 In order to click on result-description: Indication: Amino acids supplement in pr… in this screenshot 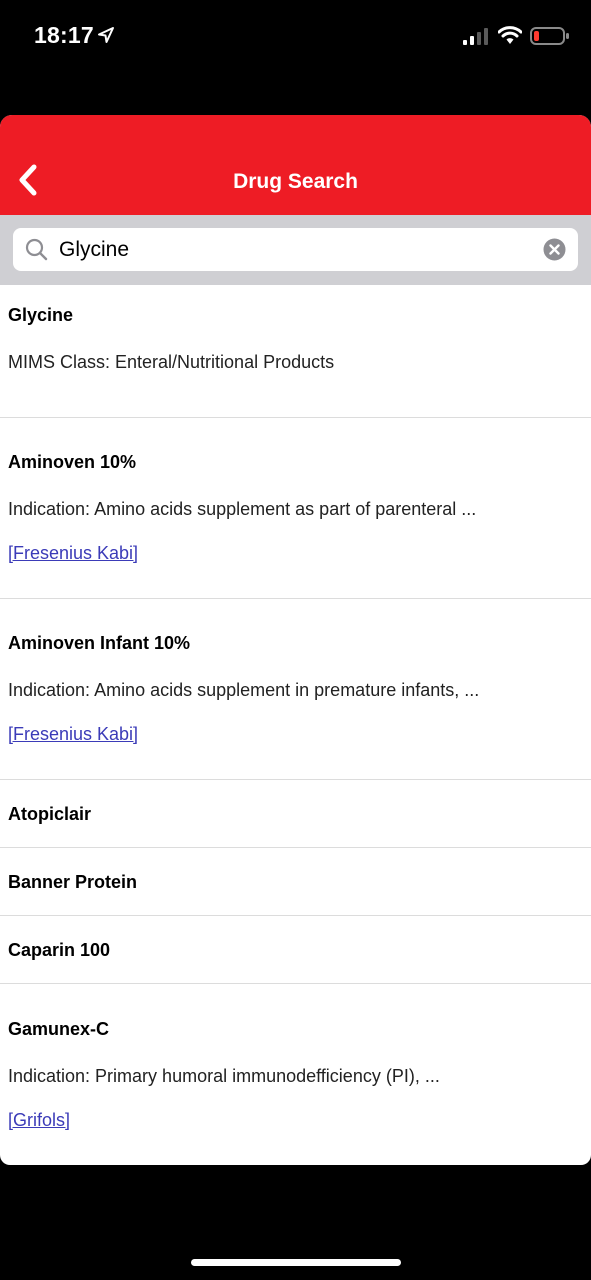, I will do `click(244, 690)`.